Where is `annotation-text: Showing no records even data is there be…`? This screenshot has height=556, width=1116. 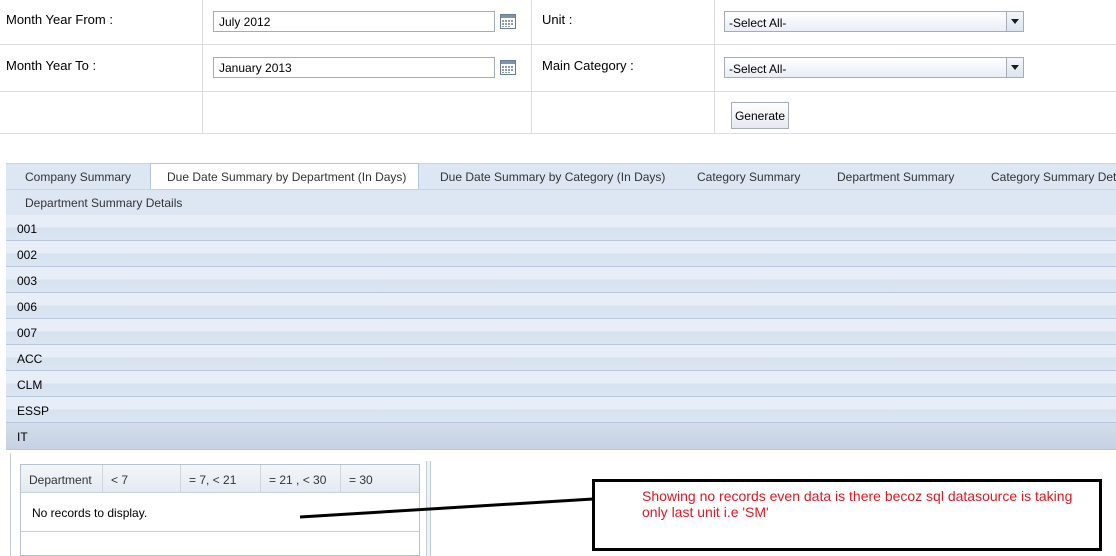
annotation-text: Showing no records even data is there be… is located at coordinates (857, 504).